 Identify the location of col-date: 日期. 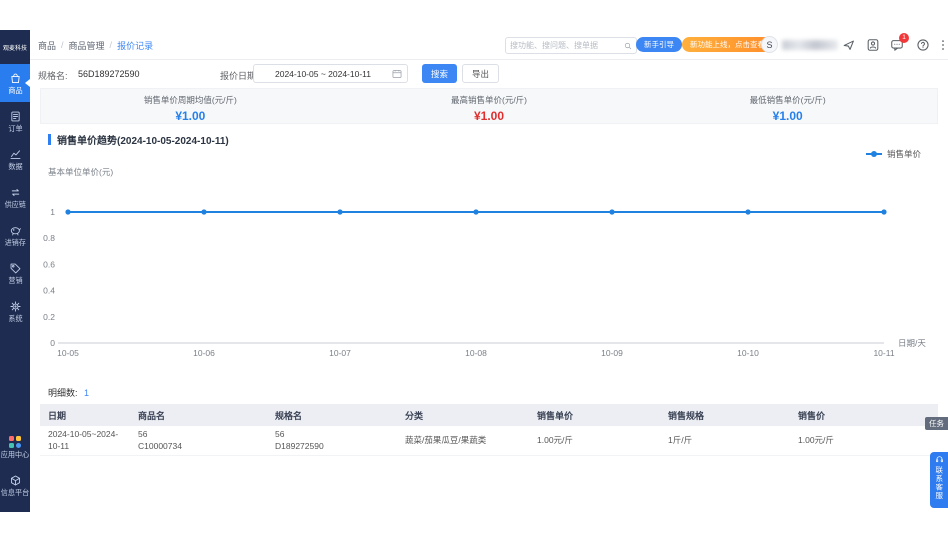
(57, 415).